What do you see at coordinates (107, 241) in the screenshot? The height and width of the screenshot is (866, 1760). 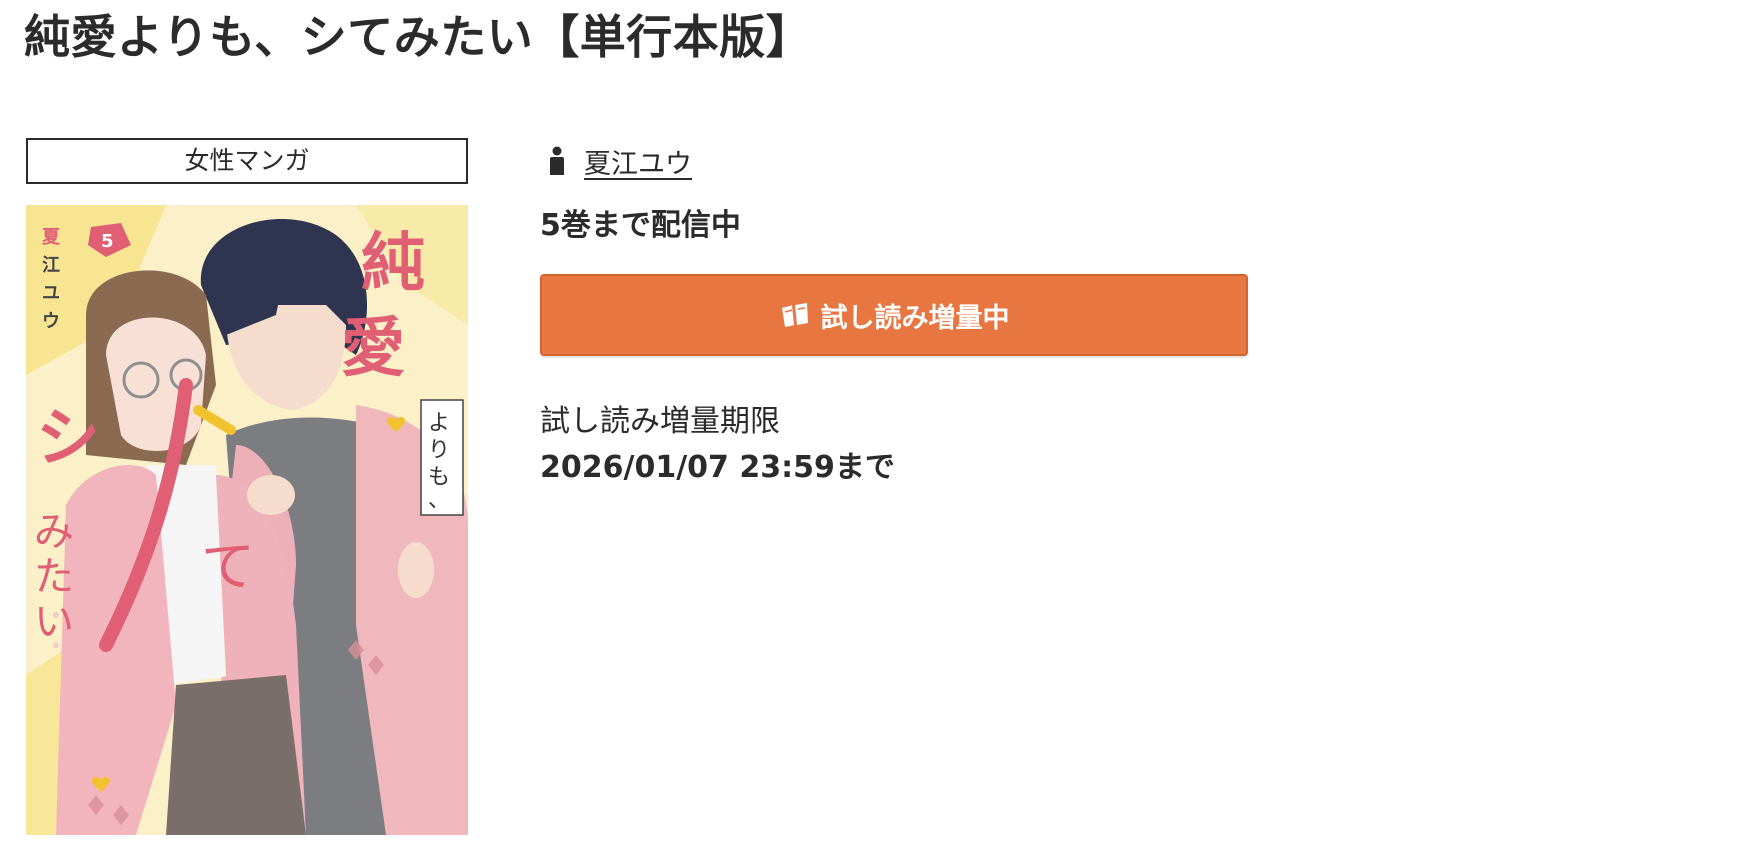 I see `svg-text: 5` at bounding box center [107, 241].